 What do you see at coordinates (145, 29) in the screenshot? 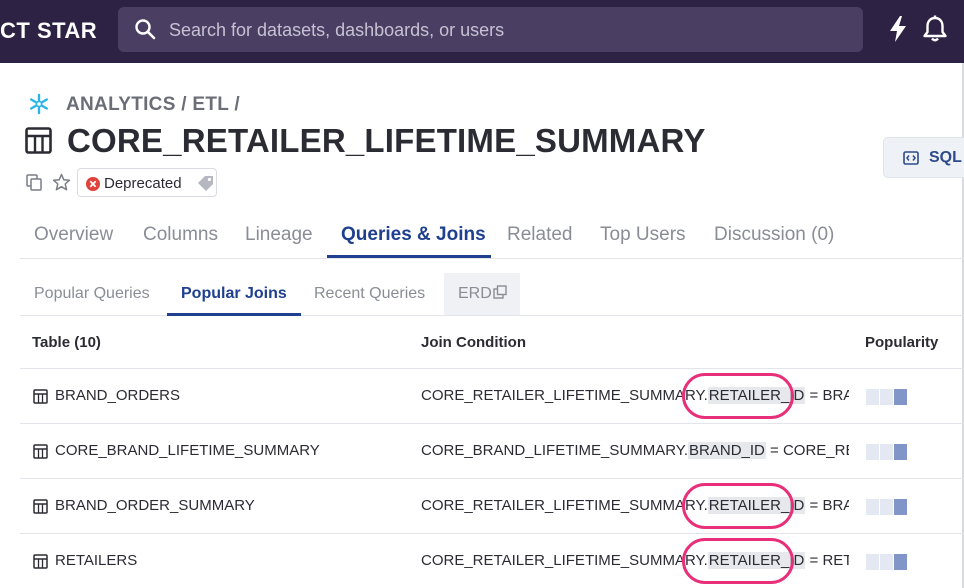
I see `search-icon` at bounding box center [145, 29].